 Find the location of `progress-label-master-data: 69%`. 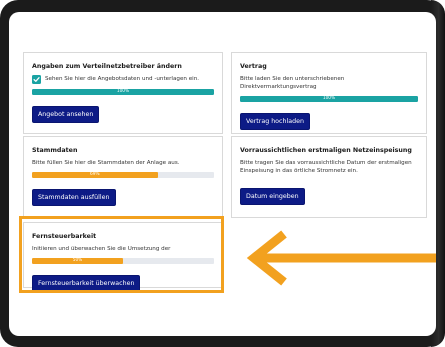

progress-label-master-data: 69% is located at coordinates (95, 174).